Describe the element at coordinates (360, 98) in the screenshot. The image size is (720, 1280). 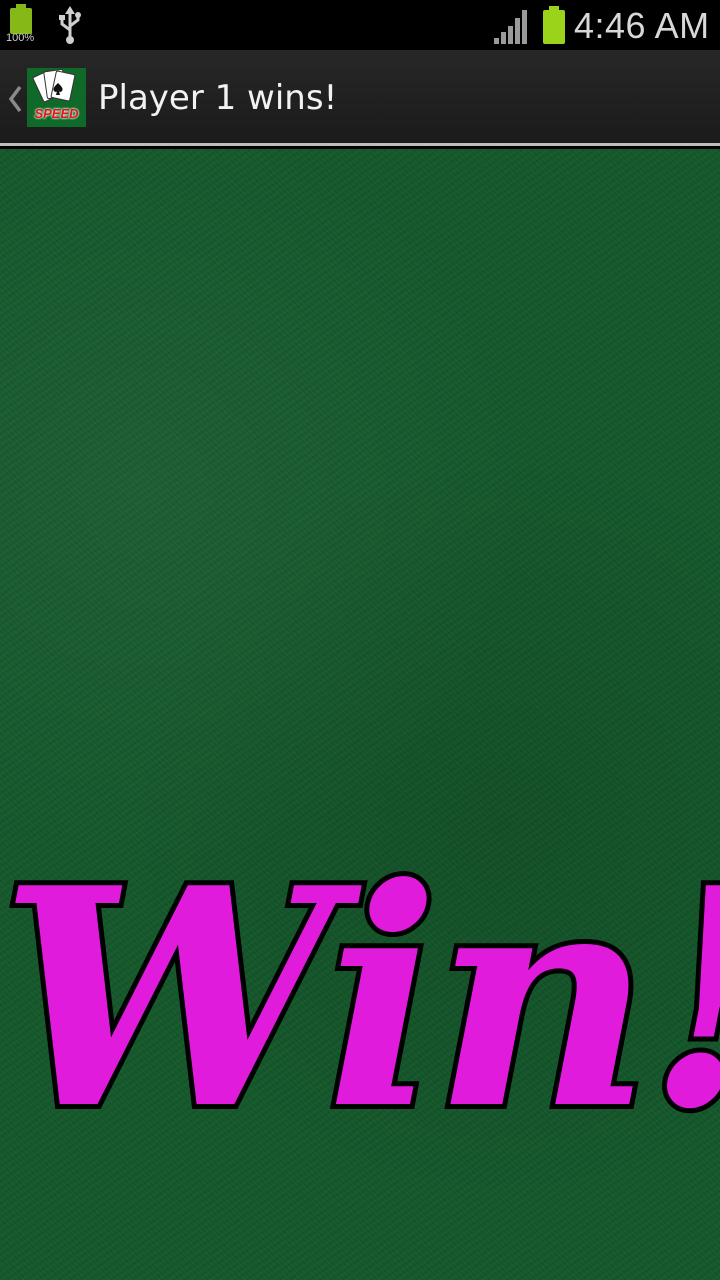
I see `action-bar: SPEED Player 1 wins!` at that location.